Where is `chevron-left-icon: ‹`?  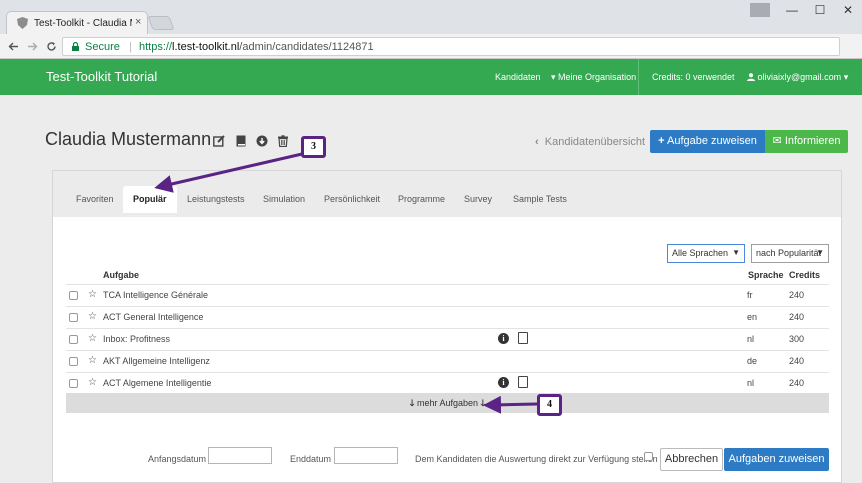 chevron-left-icon: ‹ is located at coordinates (537, 142).